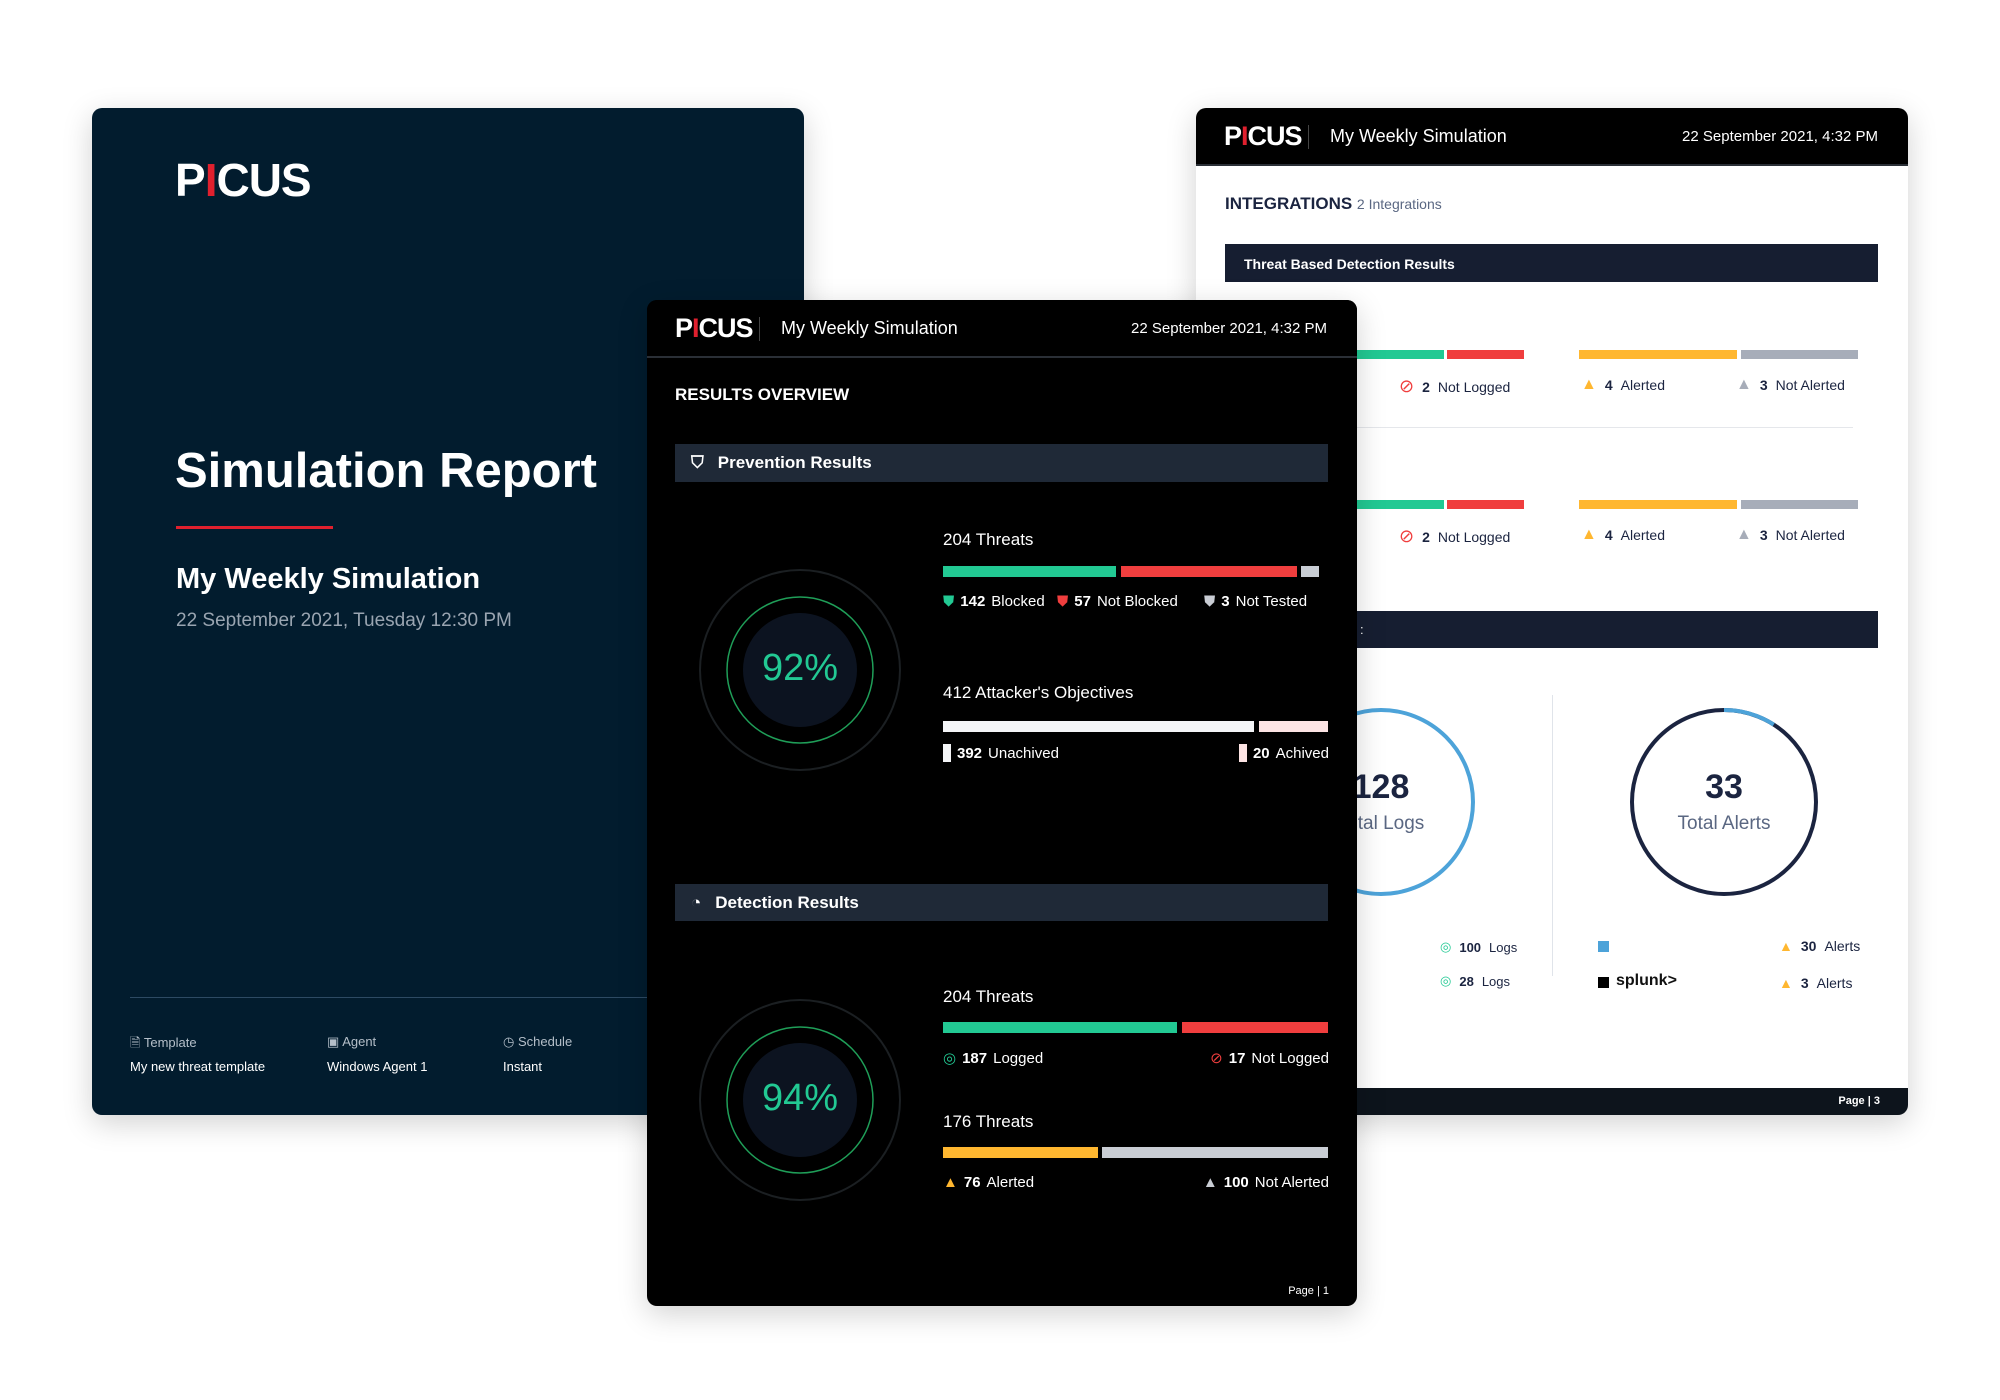 Image resolution: width=2000 pixels, height=1400 pixels. What do you see at coordinates (800, 1098) in the screenshot?
I see `detection-score: 94%` at bounding box center [800, 1098].